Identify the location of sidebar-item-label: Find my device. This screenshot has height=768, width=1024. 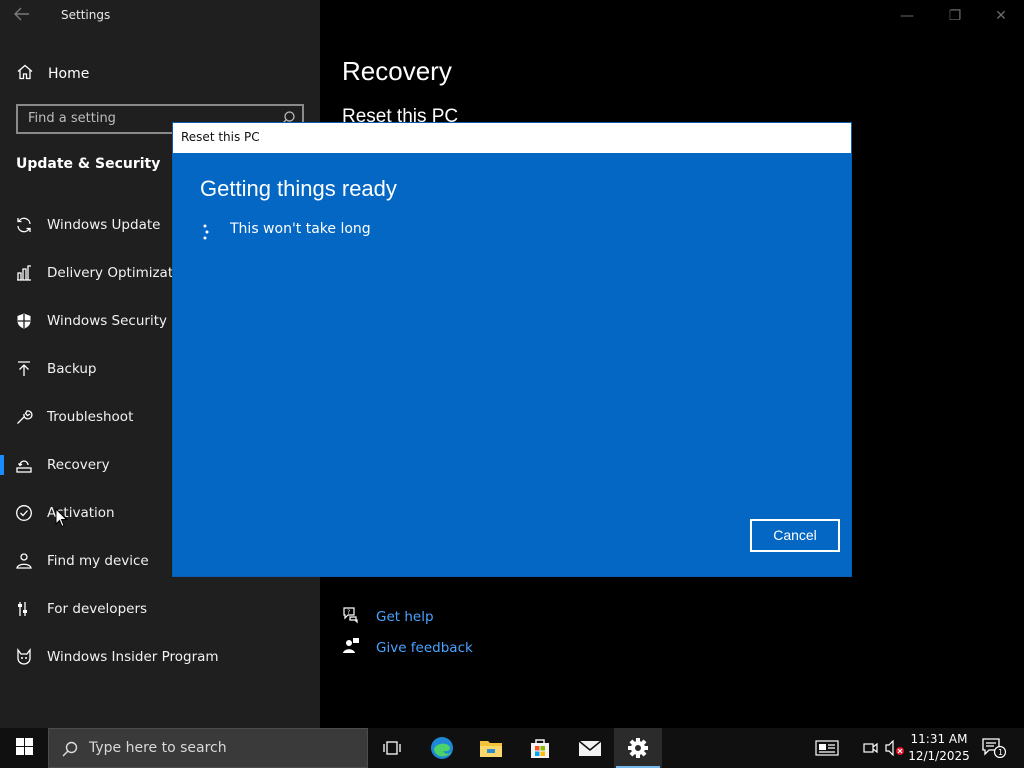
(98, 561).